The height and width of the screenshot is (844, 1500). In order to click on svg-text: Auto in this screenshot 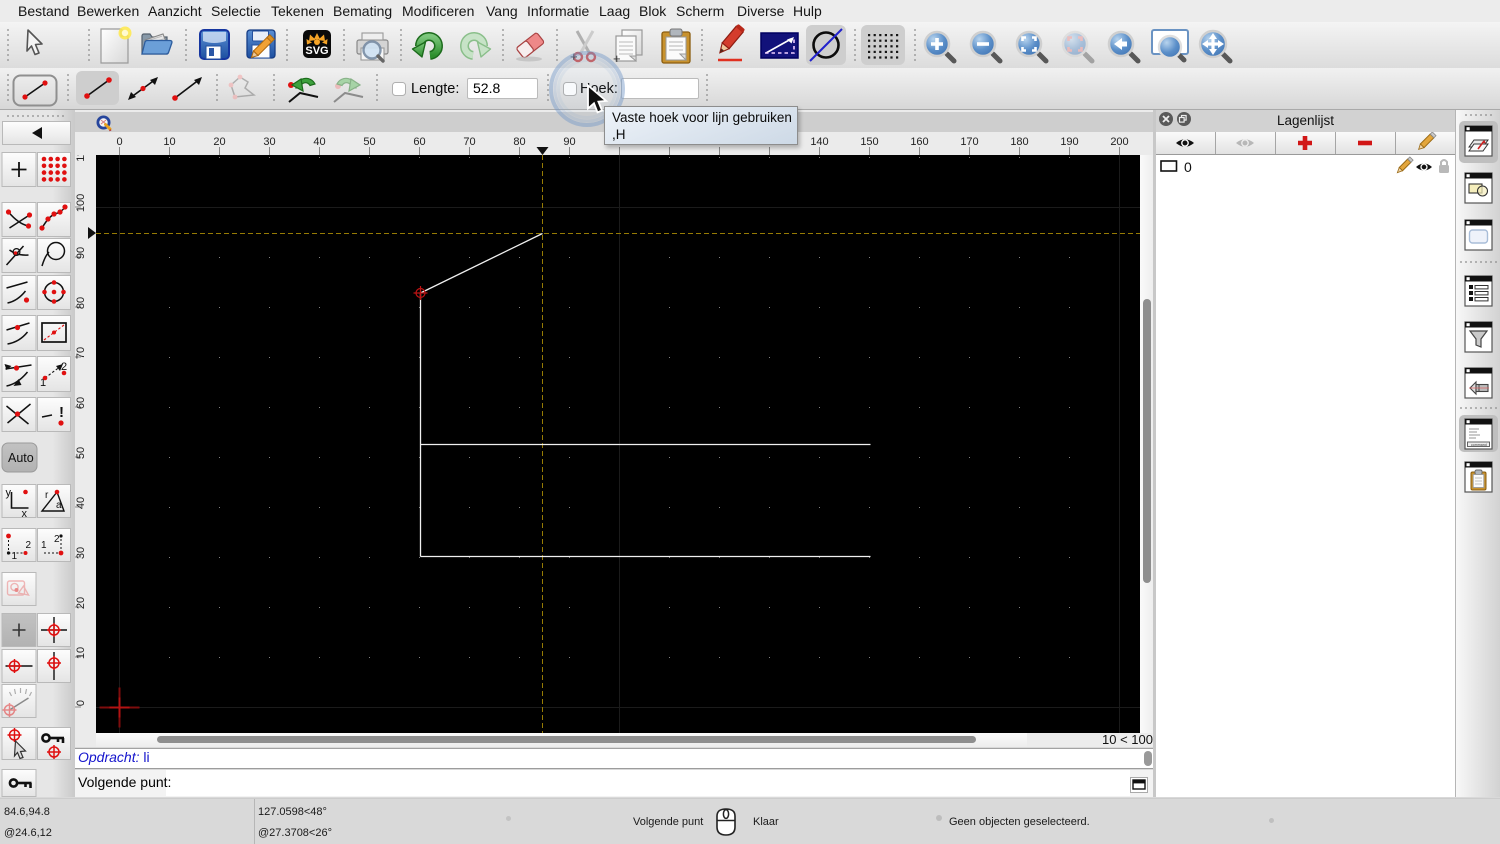, I will do `click(21, 458)`.